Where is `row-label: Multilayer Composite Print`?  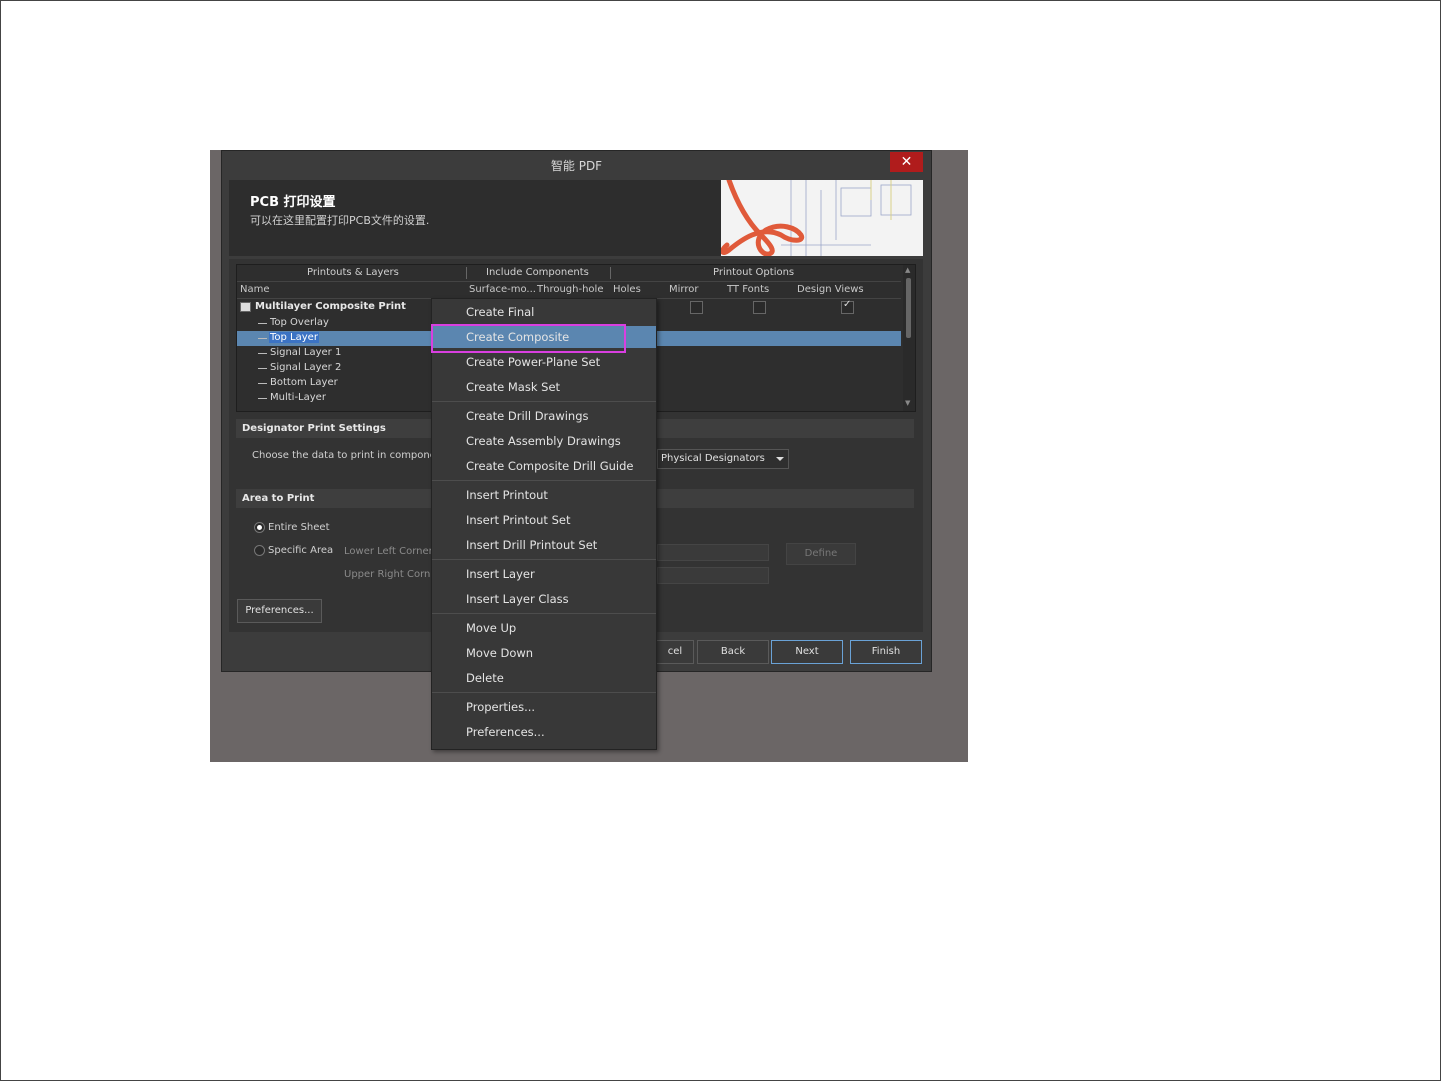
row-label: Multilayer Composite Print is located at coordinates (330, 306).